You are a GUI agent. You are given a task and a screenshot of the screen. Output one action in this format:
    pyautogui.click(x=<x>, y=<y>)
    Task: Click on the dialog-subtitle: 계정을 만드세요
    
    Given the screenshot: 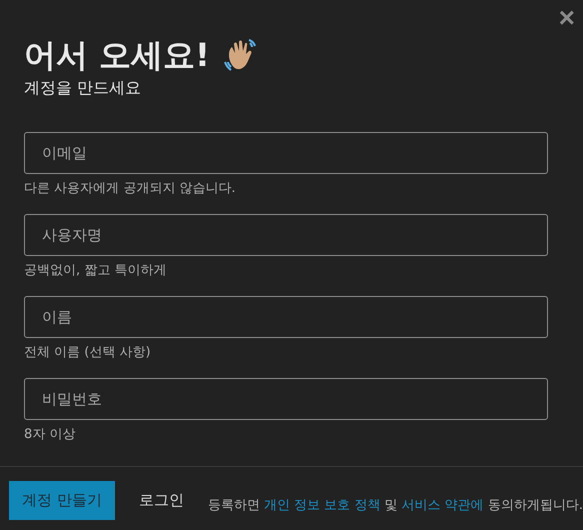 What is the action you would take?
    pyautogui.click(x=83, y=89)
    